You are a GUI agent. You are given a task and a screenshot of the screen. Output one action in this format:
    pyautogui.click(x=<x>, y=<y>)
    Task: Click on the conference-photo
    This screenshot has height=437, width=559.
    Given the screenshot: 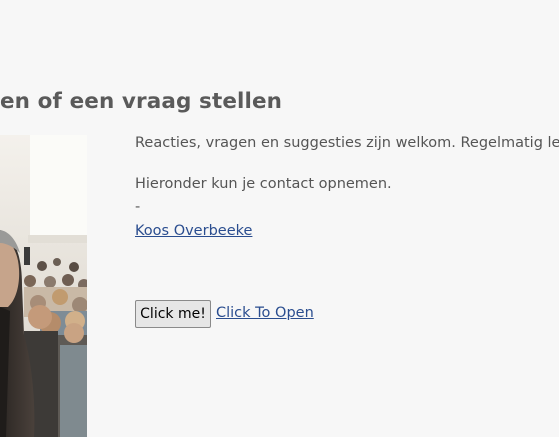 What is the action you would take?
    pyautogui.click(x=43, y=286)
    